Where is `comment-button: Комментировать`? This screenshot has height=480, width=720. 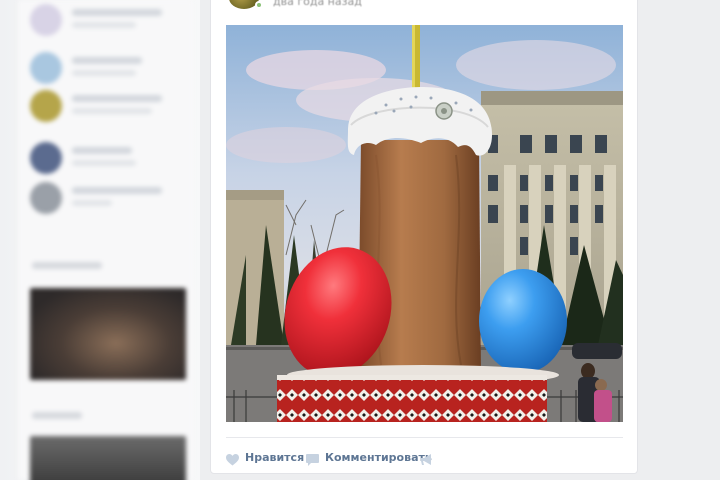 comment-button: Комментировать is located at coordinates (369, 457).